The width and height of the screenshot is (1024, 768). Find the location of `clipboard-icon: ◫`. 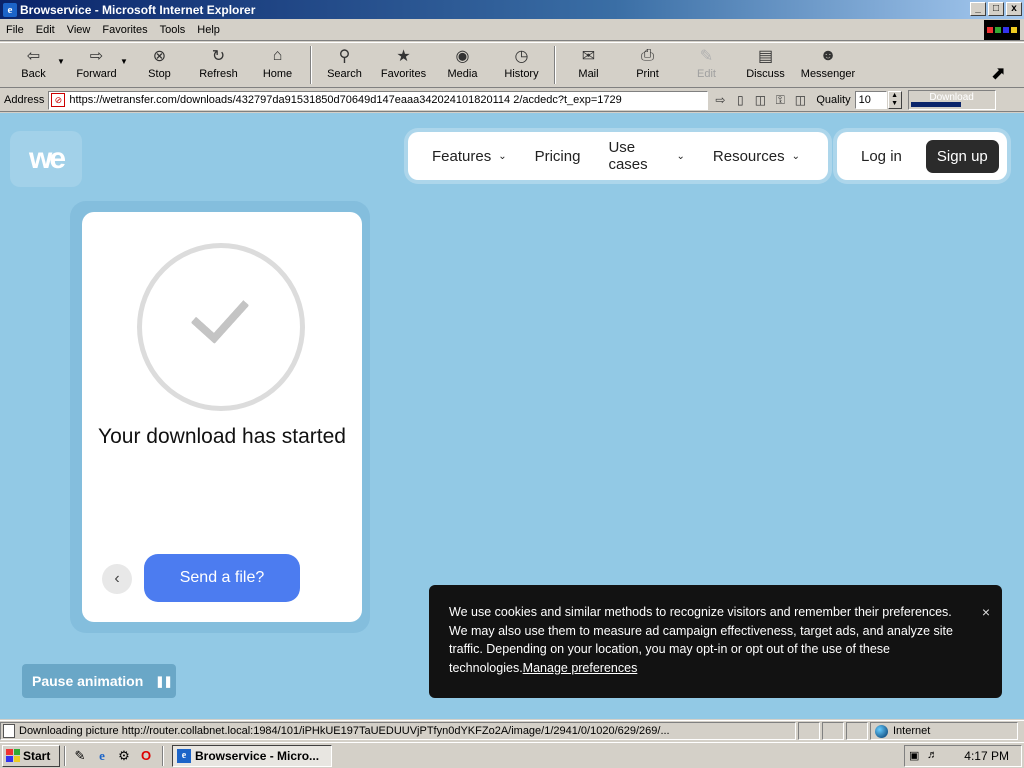

clipboard-icon: ◫ is located at coordinates (800, 100).